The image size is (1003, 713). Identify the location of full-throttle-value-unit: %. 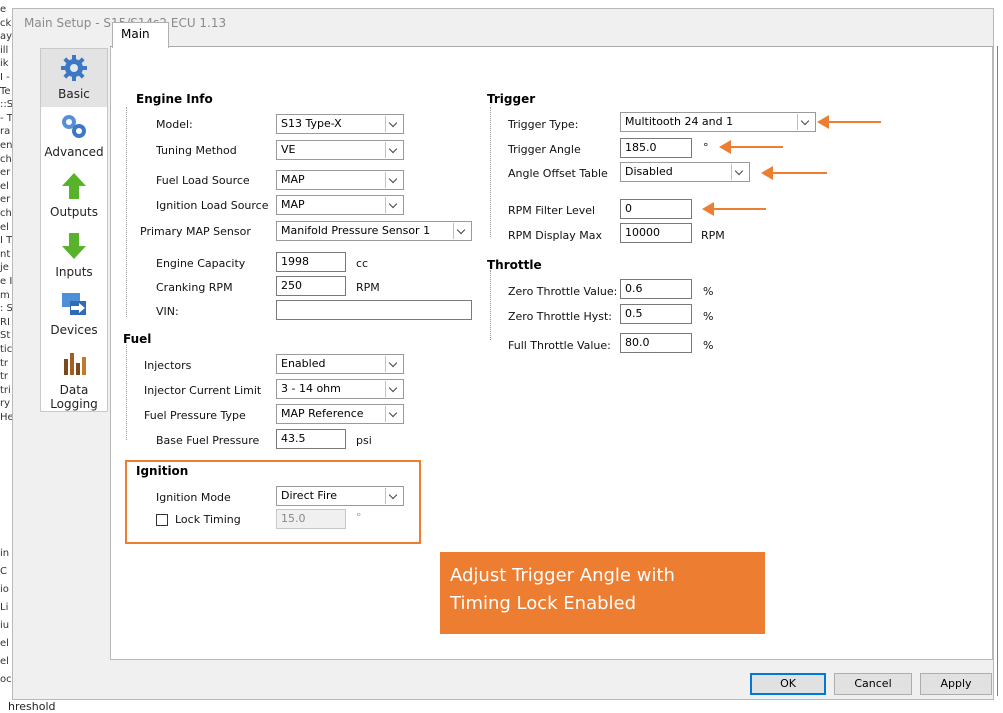
(708, 345).